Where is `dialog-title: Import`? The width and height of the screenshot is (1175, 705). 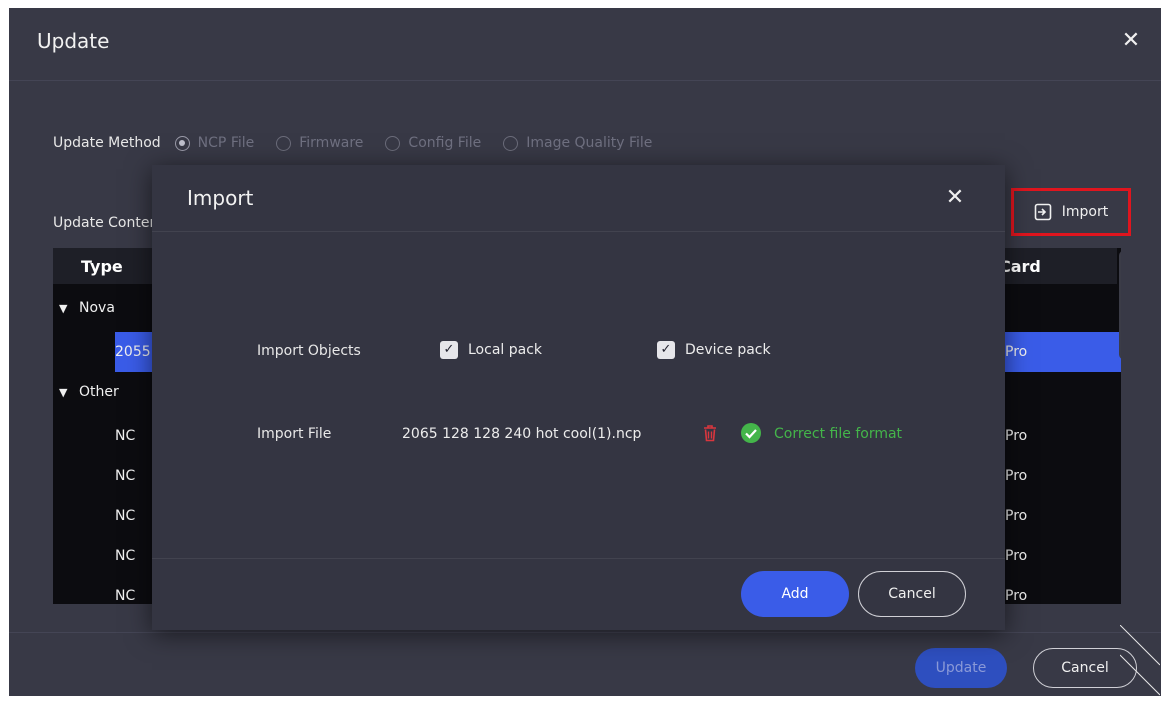 dialog-title: Import is located at coordinates (220, 198).